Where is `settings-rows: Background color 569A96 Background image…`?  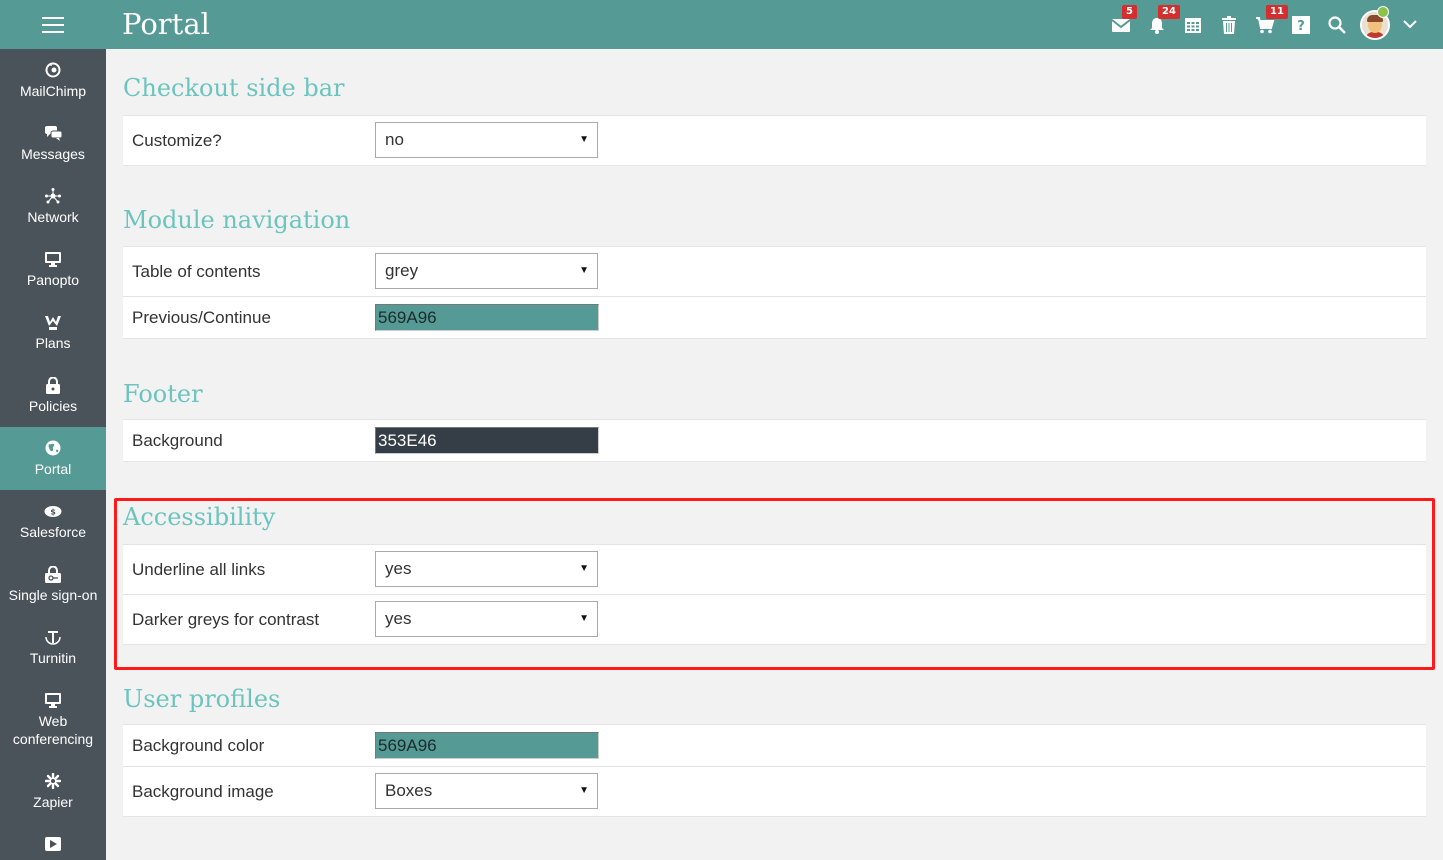
settings-rows: Background color 569A96 Background image… is located at coordinates (774, 770).